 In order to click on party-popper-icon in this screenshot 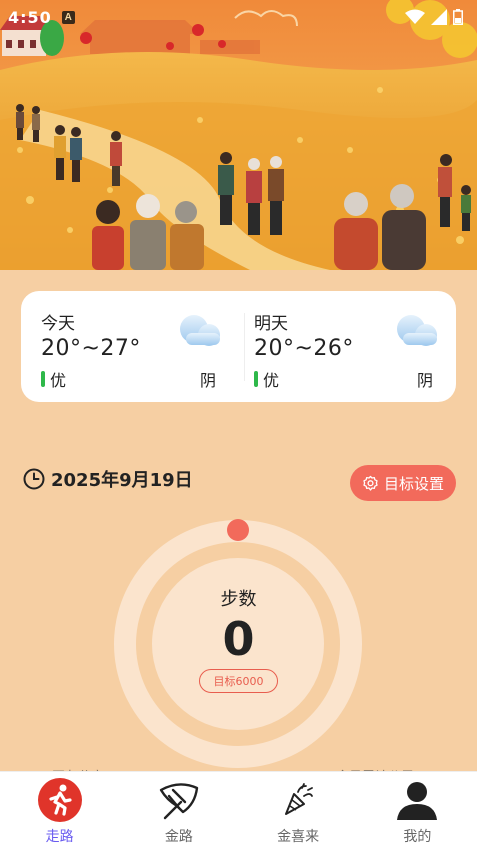, I will do `click(299, 799)`.